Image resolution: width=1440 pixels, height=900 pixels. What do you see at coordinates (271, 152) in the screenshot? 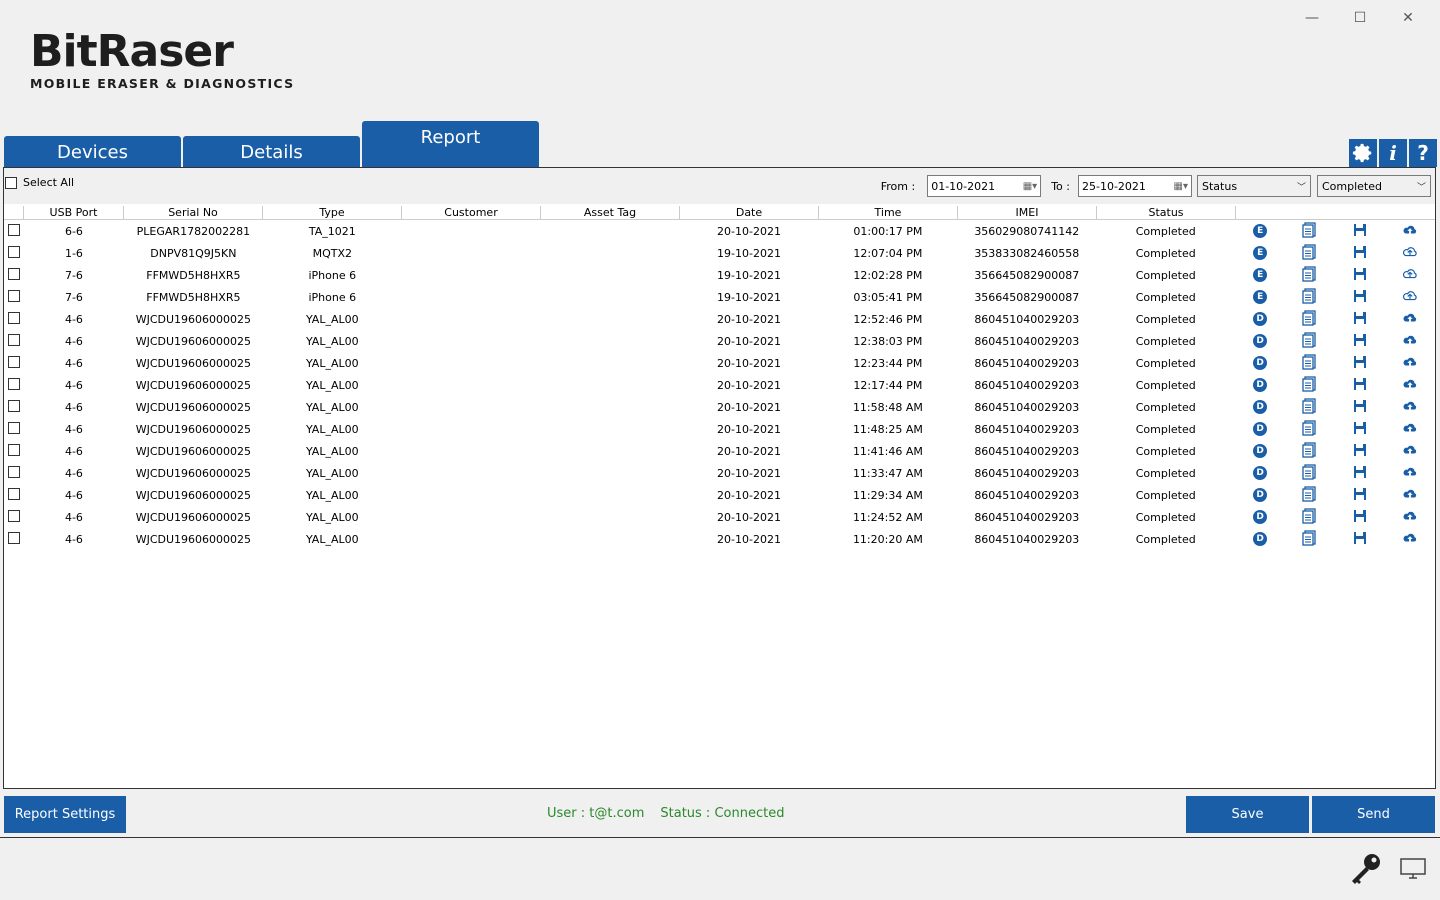
I see `tab-details: Details` at bounding box center [271, 152].